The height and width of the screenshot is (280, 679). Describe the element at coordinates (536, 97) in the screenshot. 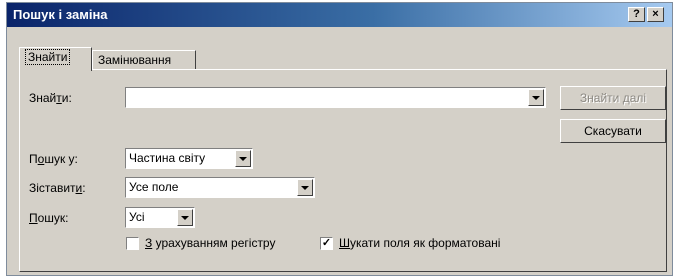

I see `find-dropdown-button` at that location.